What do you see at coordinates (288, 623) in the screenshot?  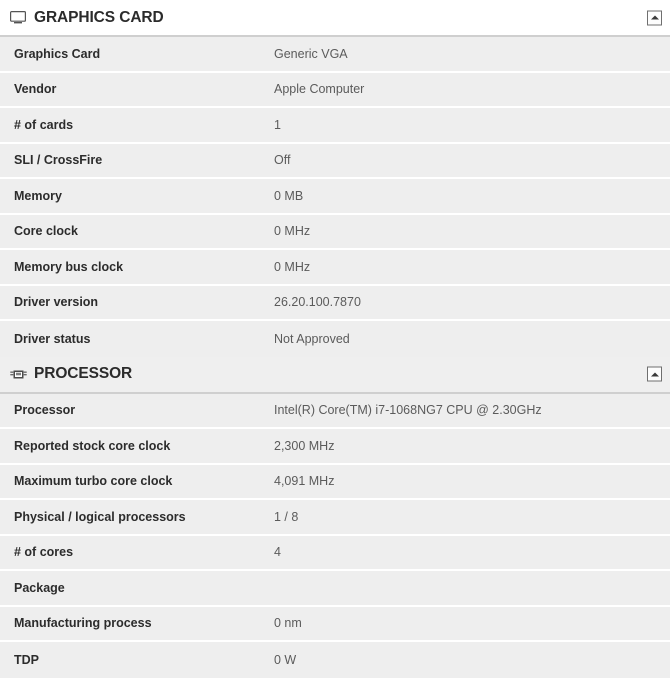 I see `row-value: 0 nm` at bounding box center [288, 623].